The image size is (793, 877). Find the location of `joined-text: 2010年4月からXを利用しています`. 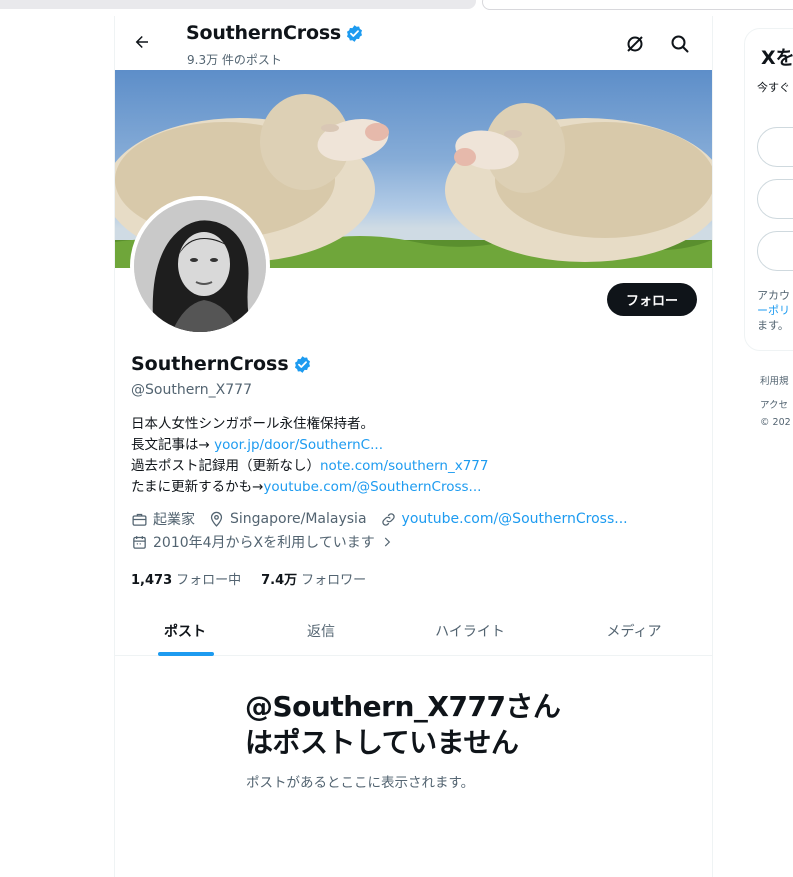

joined-text: 2010年4月からXを利用しています is located at coordinates (264, 543).